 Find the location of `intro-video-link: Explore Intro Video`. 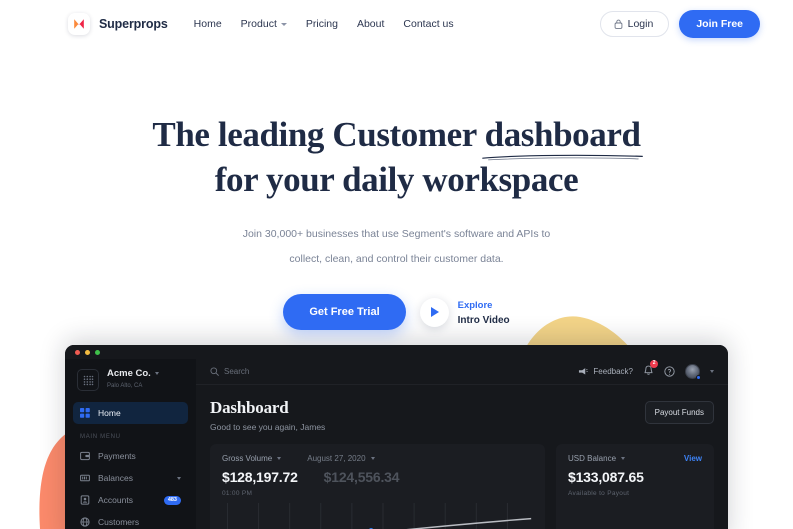

intro-video-link: Explore Intro Video is located at coordinates (464, 312).